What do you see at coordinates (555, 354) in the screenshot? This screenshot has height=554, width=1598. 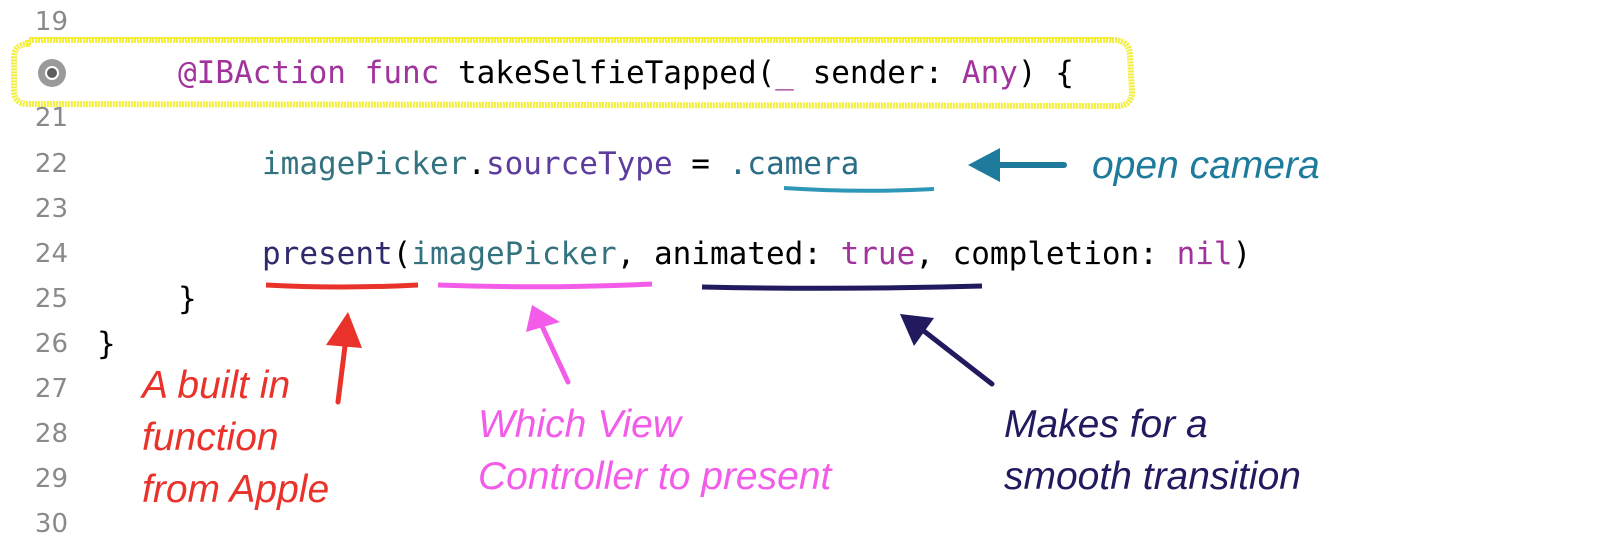 I see `picker-arrow` at bounding box center [555, 354].